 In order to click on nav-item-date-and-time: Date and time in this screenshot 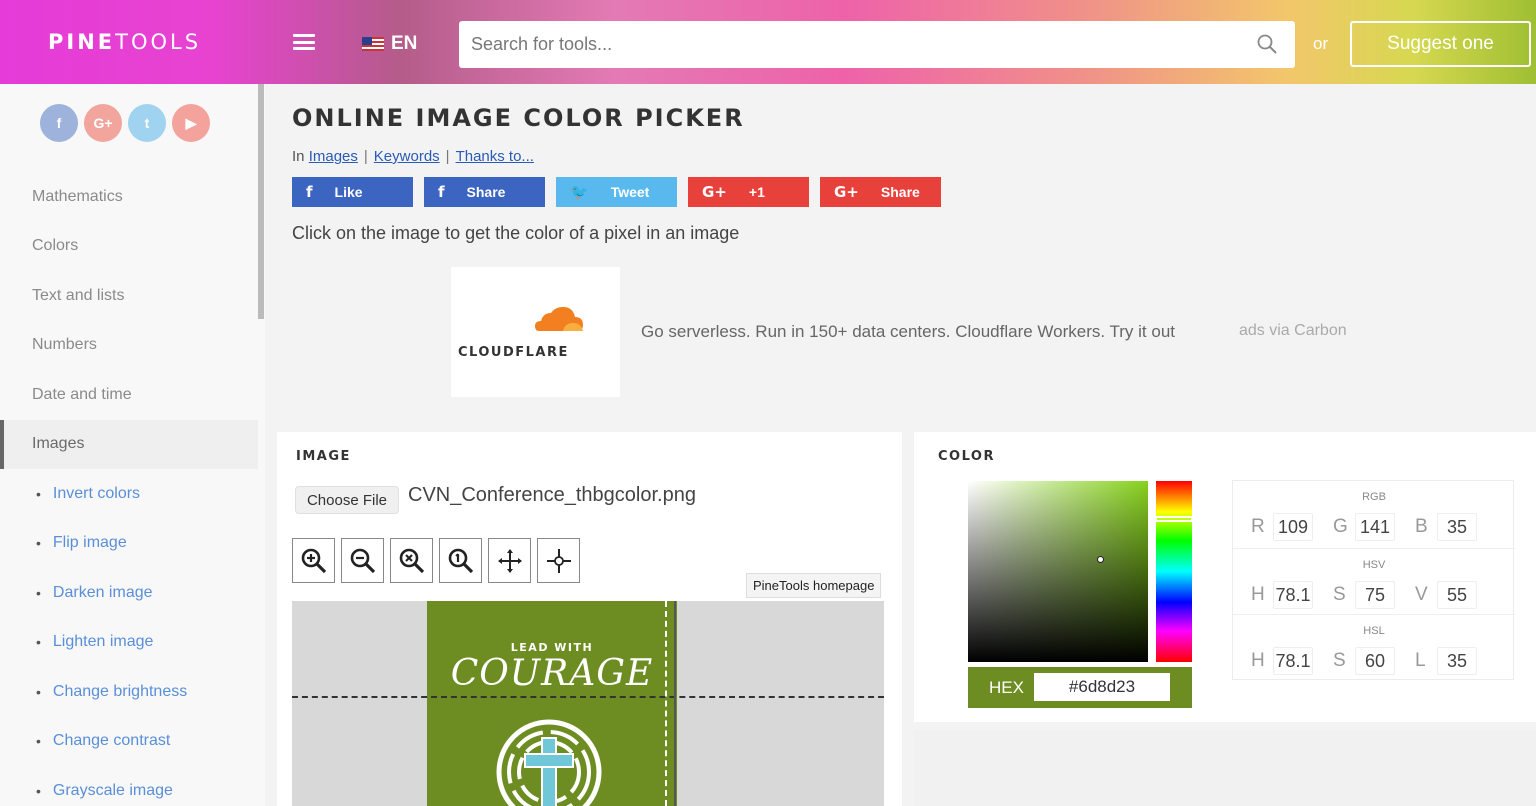, I will do `click(129, 395)`.